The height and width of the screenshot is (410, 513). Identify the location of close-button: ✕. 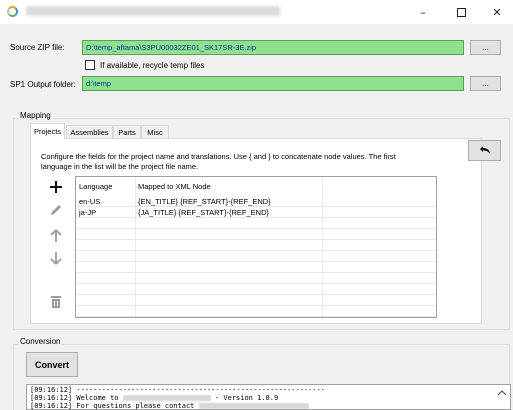
(496, 12).